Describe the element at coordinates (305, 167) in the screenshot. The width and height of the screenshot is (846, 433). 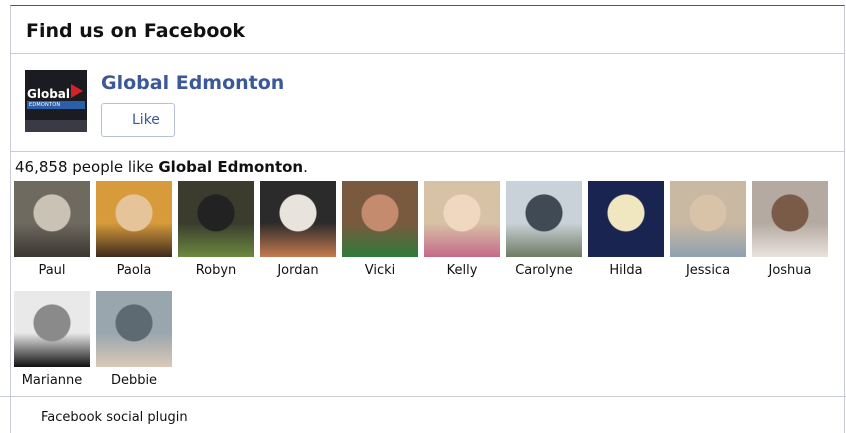
I see `like-count-suffix: .` at that location.